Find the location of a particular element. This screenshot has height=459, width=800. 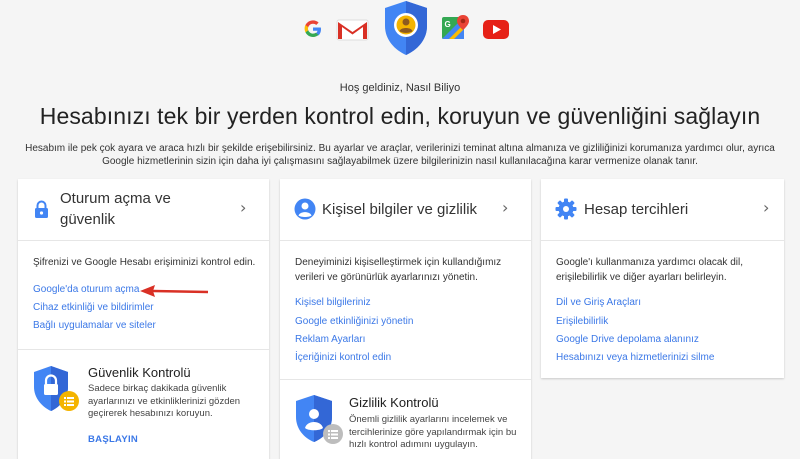

google-logo-icon is located at coordinates (312, 28).